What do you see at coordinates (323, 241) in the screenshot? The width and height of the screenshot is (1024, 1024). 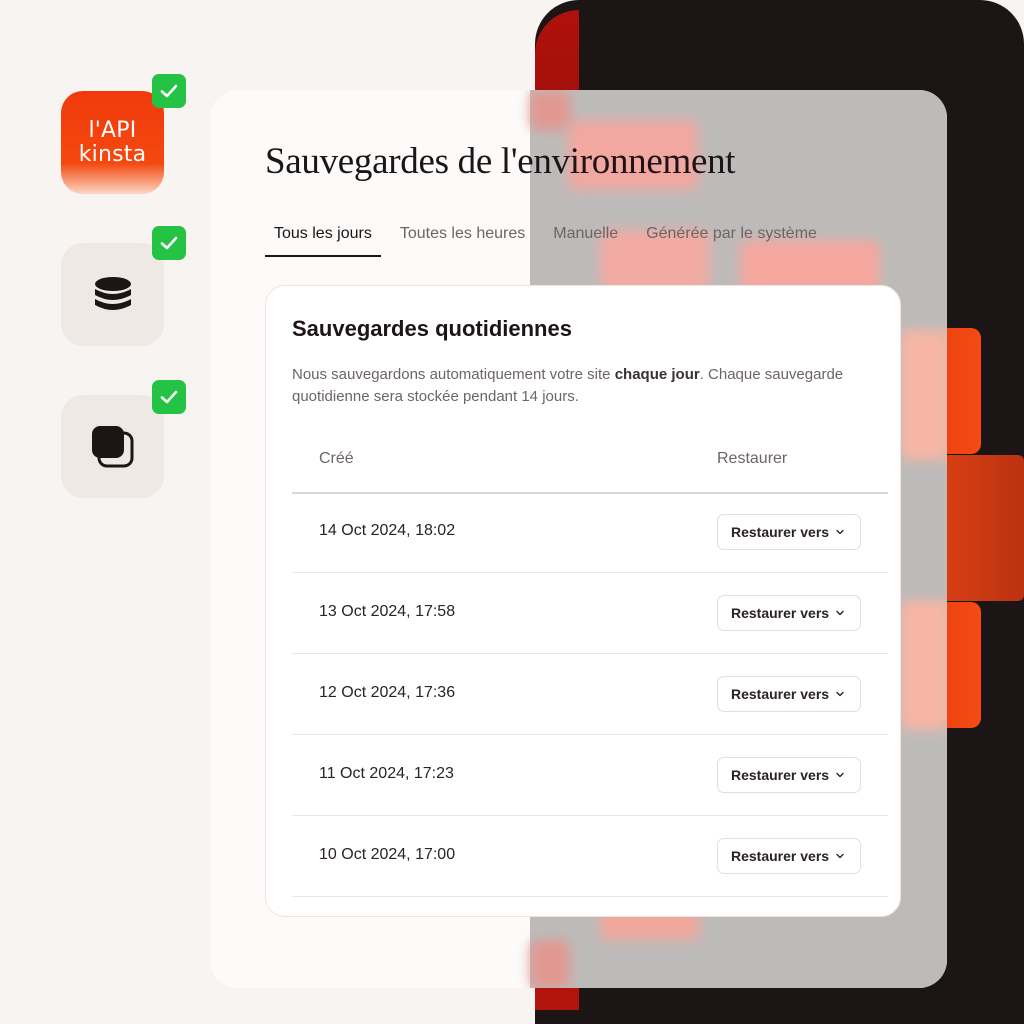 I see `tab-daily: Tous les jours` at bounding box center [323, 241].